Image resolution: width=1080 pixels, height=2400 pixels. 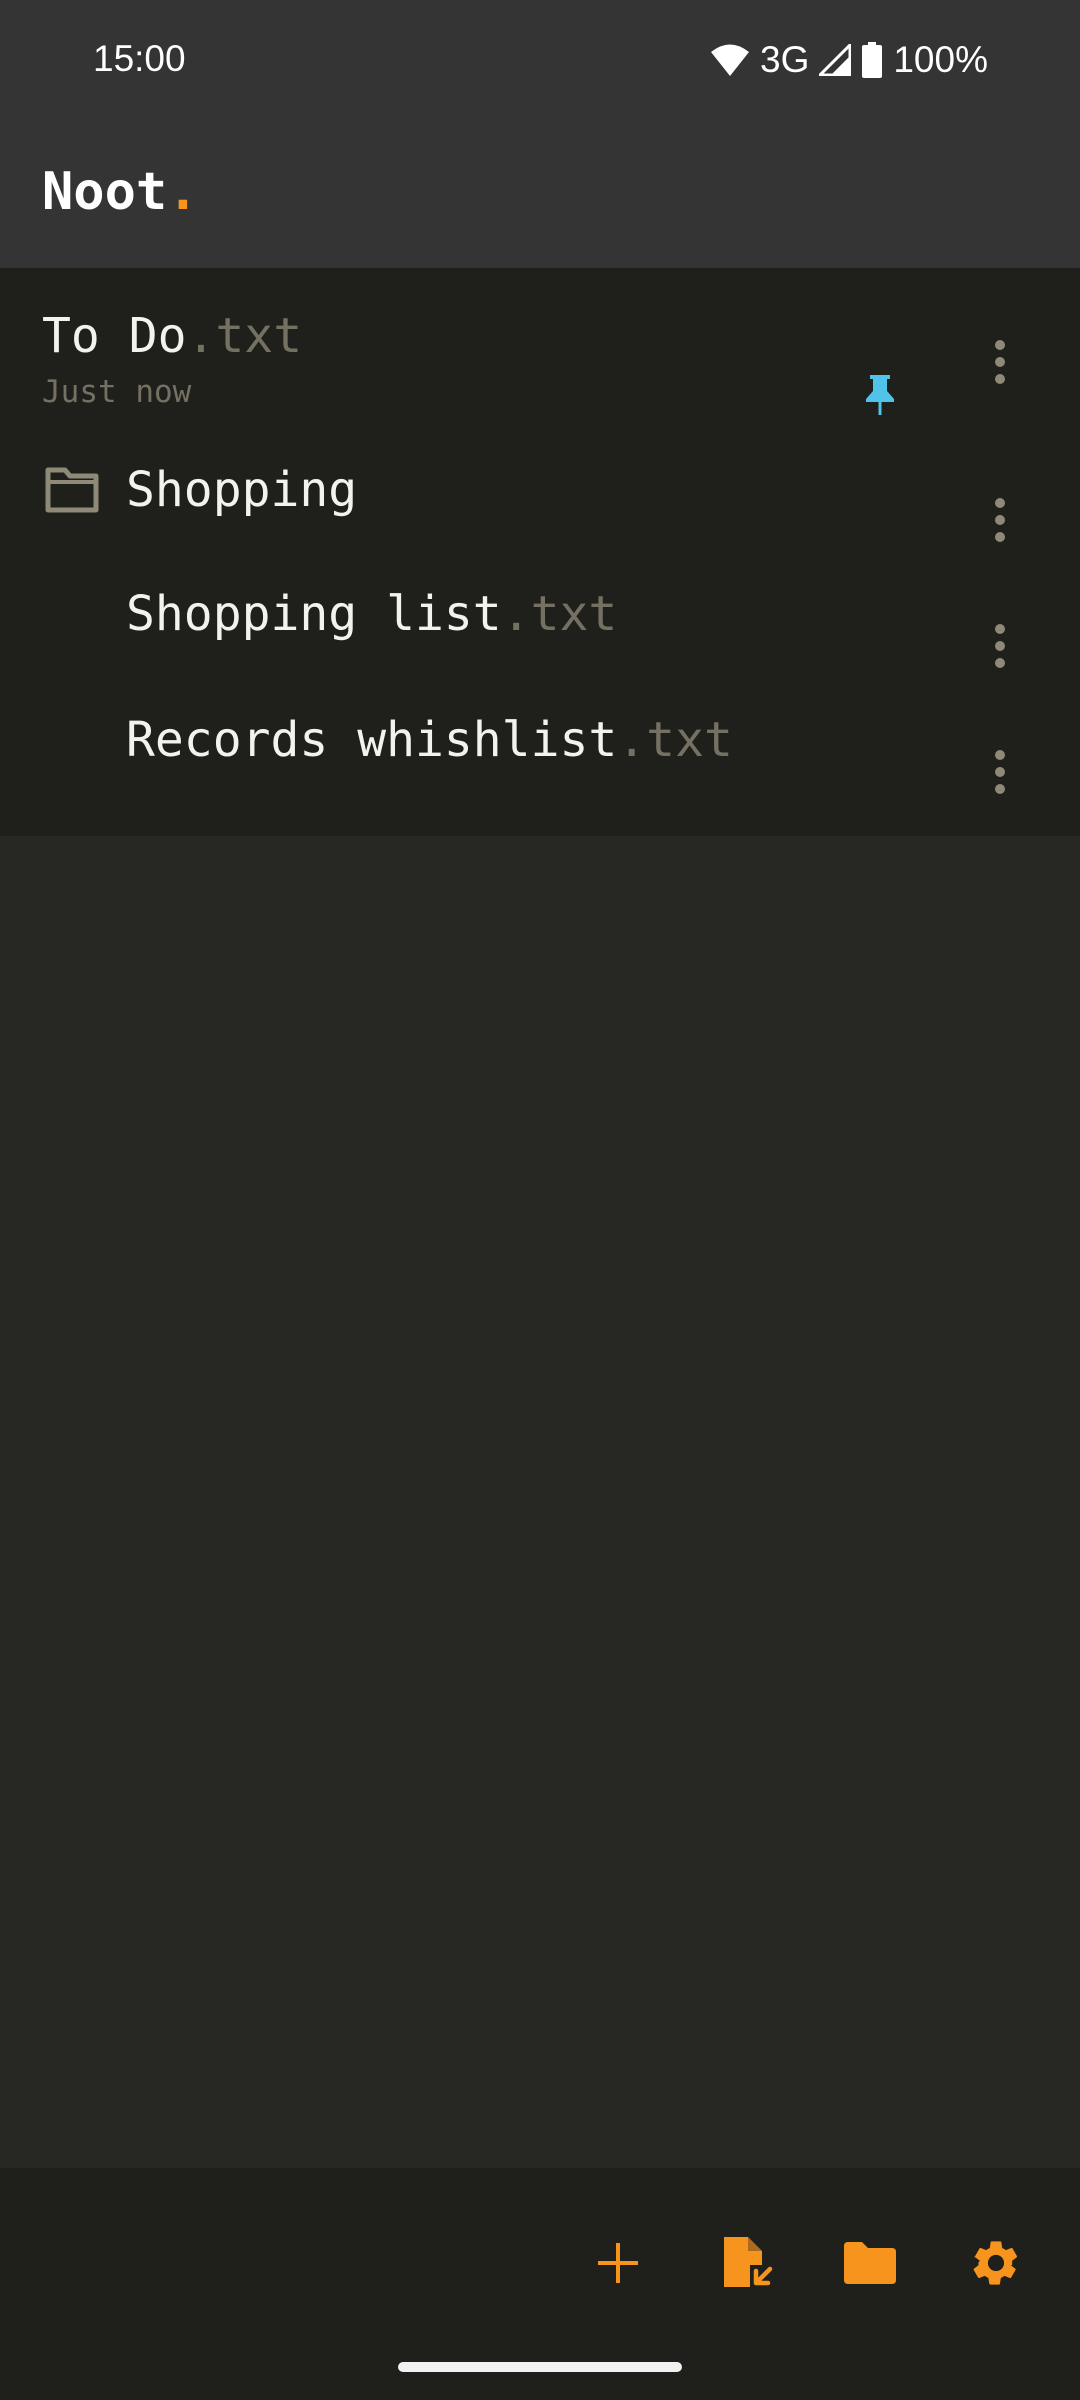 I want to click on add-button, so click(x=618, y=2263).